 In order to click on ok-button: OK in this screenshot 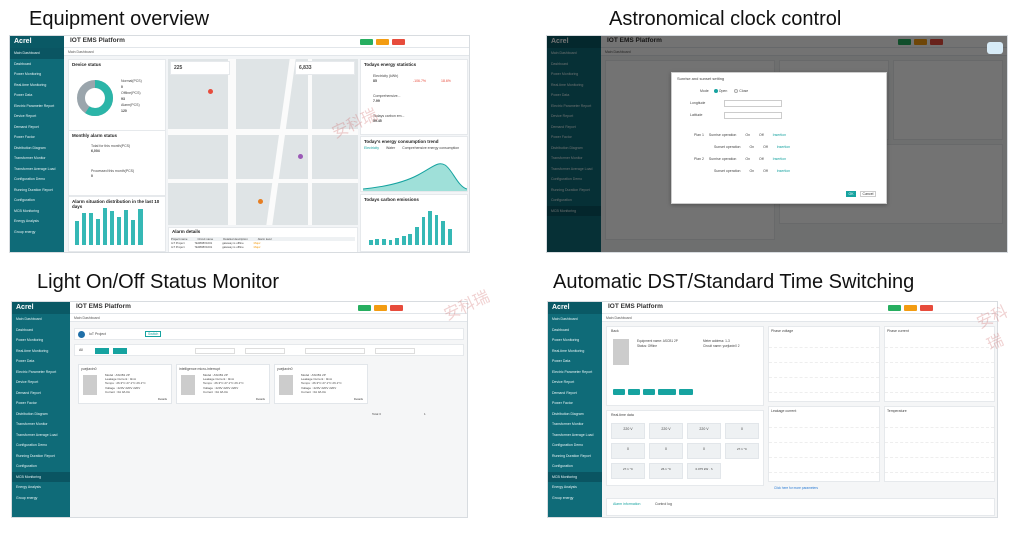, I will do `click(851, 194)`.